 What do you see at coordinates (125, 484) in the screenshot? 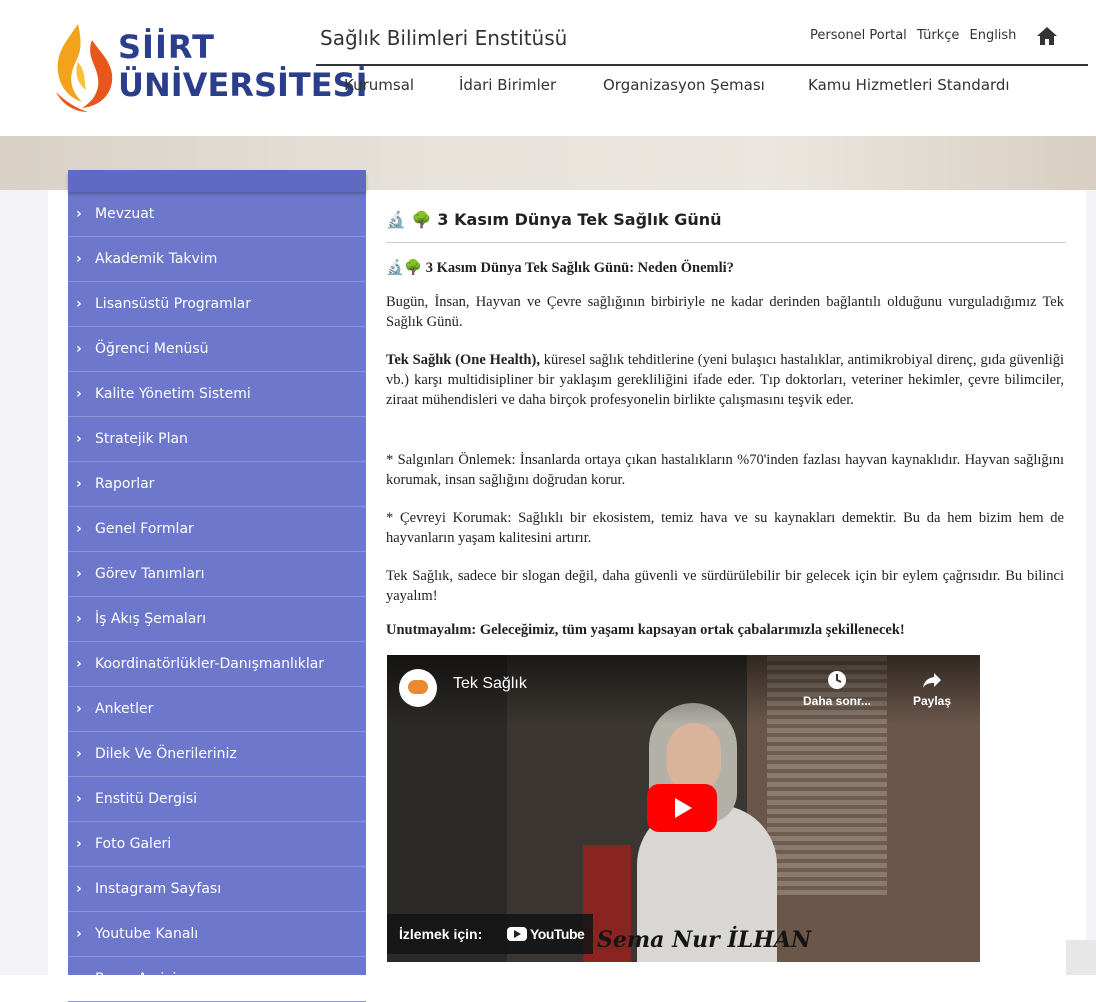
I see `sidebar-item-label: Raporlar` at bounding box center [125, 484].